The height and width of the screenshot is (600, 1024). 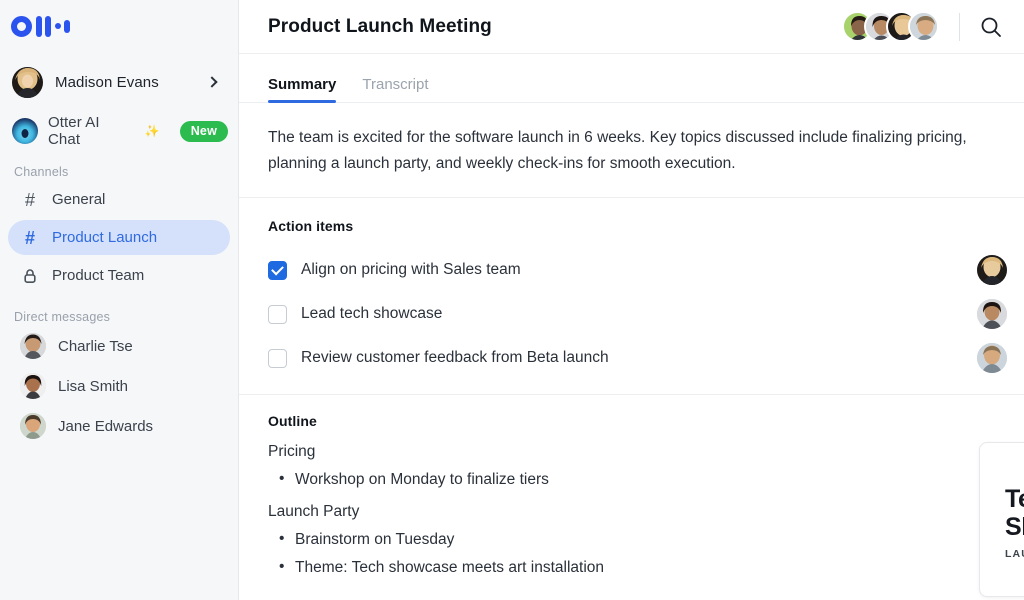 I want to click on logo-row, so click(x=119, y=26).